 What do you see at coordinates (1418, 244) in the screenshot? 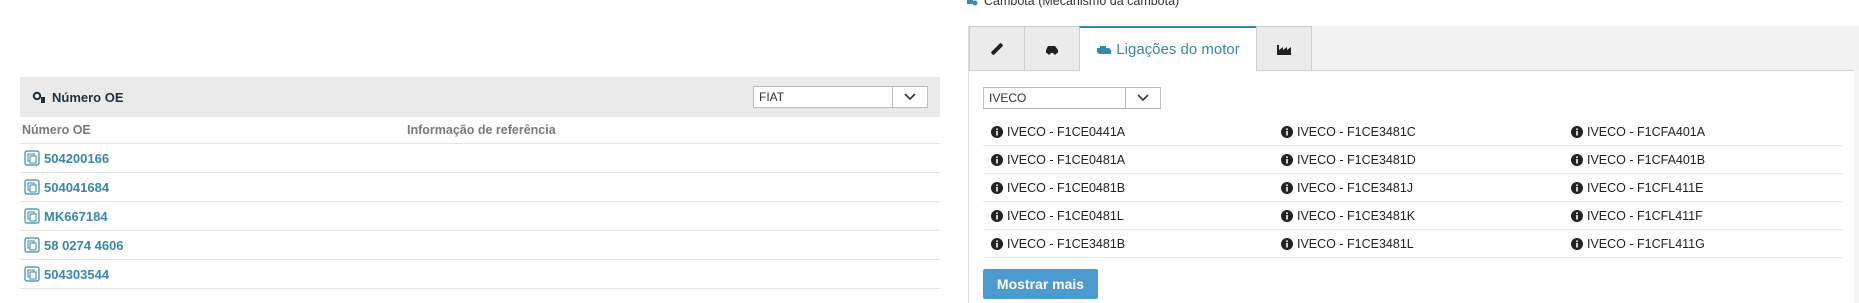
I see `engine-link: IVECO - F1CE3481L` at bounding box center [1418, 244].